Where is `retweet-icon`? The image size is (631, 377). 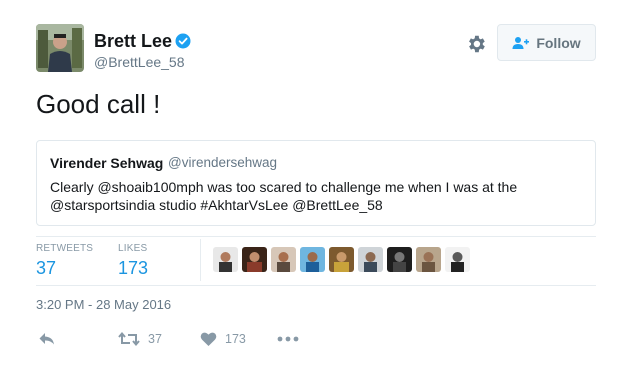 retweet-icon is located at coordinates (129, 339).